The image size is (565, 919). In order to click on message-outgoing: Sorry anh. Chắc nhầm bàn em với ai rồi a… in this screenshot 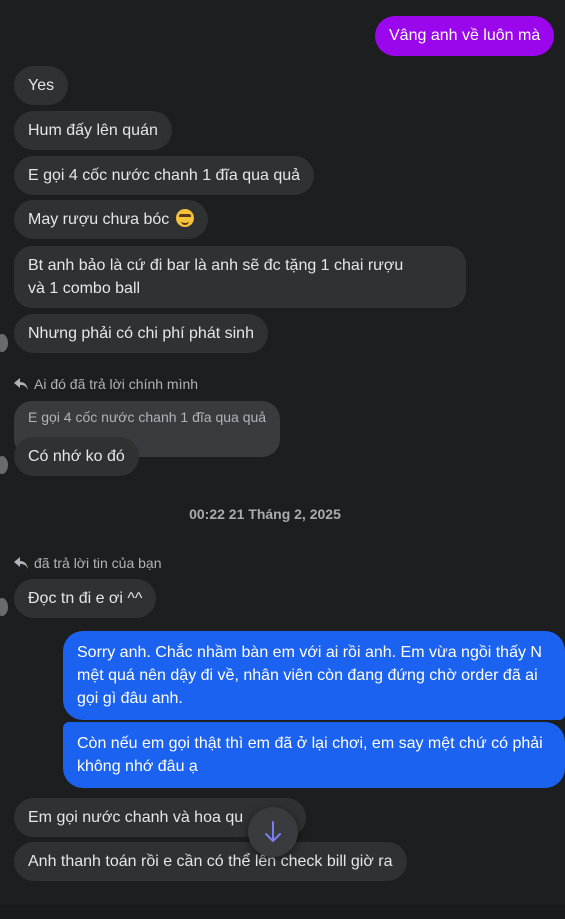, I will do `click(314, 675)`.